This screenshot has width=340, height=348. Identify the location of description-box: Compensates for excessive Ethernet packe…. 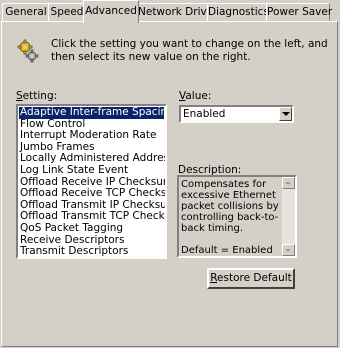
(237, 216).